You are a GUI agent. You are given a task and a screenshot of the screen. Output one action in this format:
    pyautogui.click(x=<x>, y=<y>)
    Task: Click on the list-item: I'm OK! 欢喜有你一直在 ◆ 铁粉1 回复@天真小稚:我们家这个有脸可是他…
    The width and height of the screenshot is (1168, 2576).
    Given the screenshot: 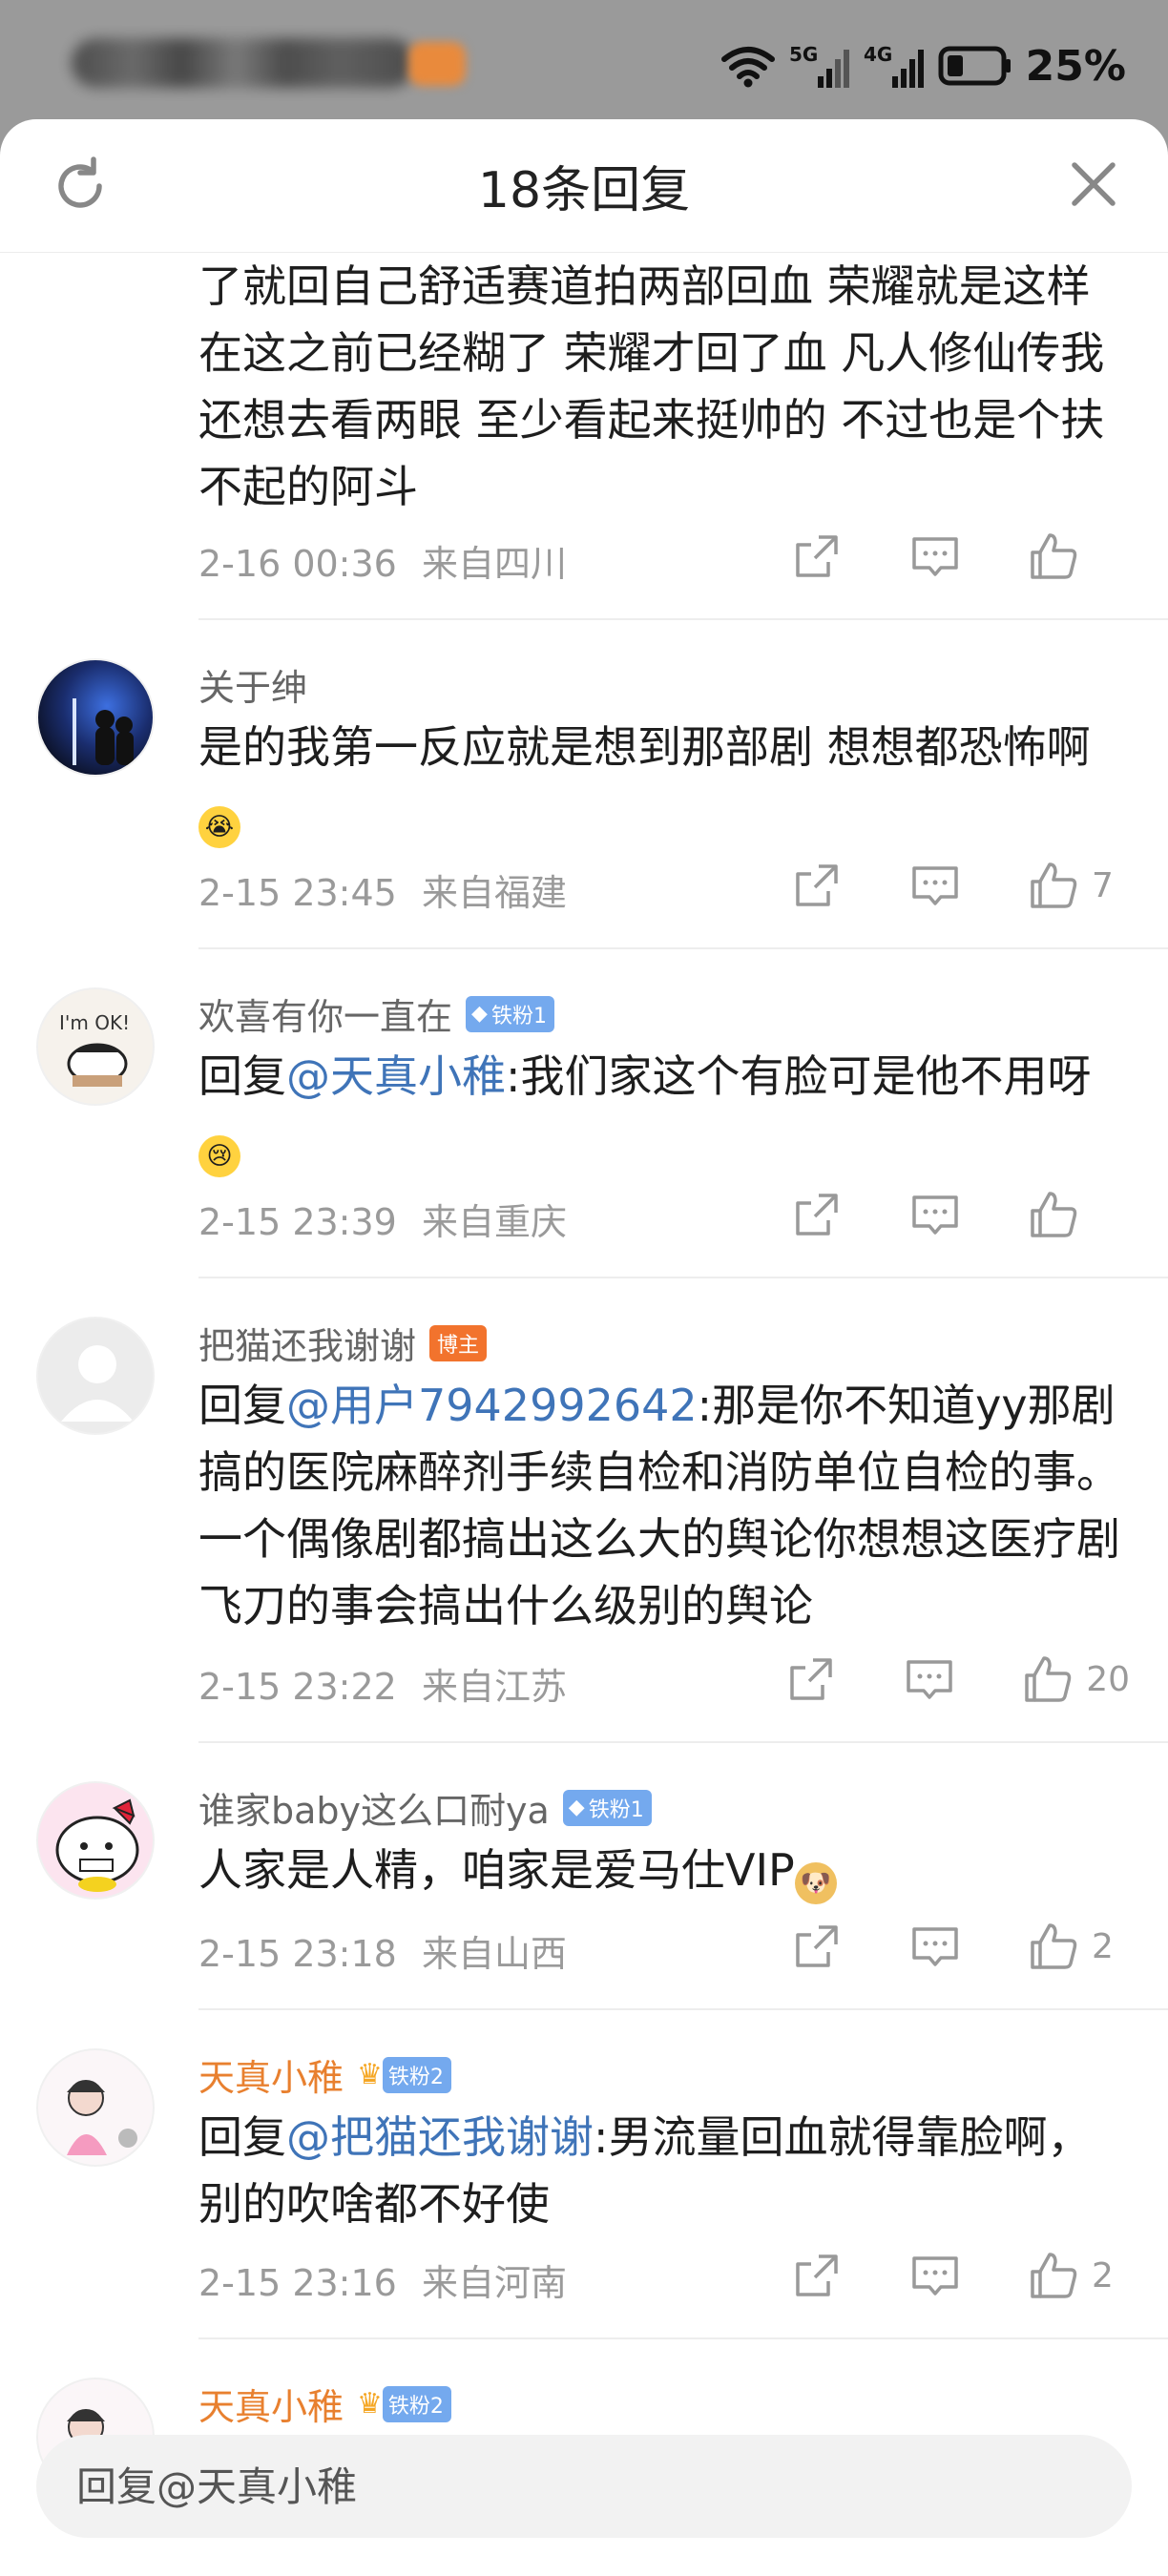 What is the action you would take?
    pyautogui.click(x=584, y=1113)
    